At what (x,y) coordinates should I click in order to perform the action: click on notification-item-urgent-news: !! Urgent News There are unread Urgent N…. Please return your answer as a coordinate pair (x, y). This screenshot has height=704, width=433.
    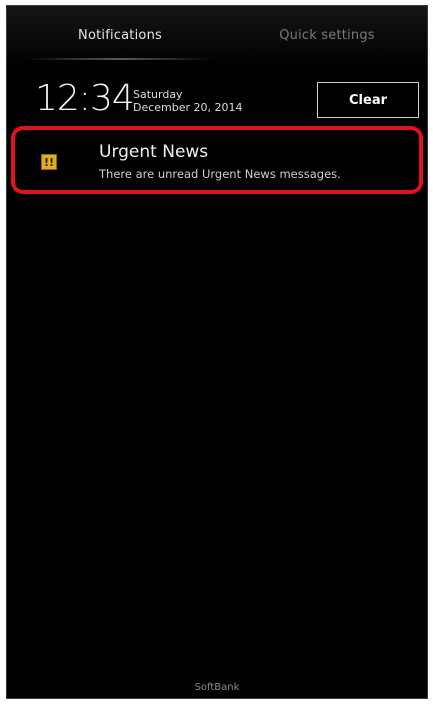
    Looking at the image, I should click on (217, 160).